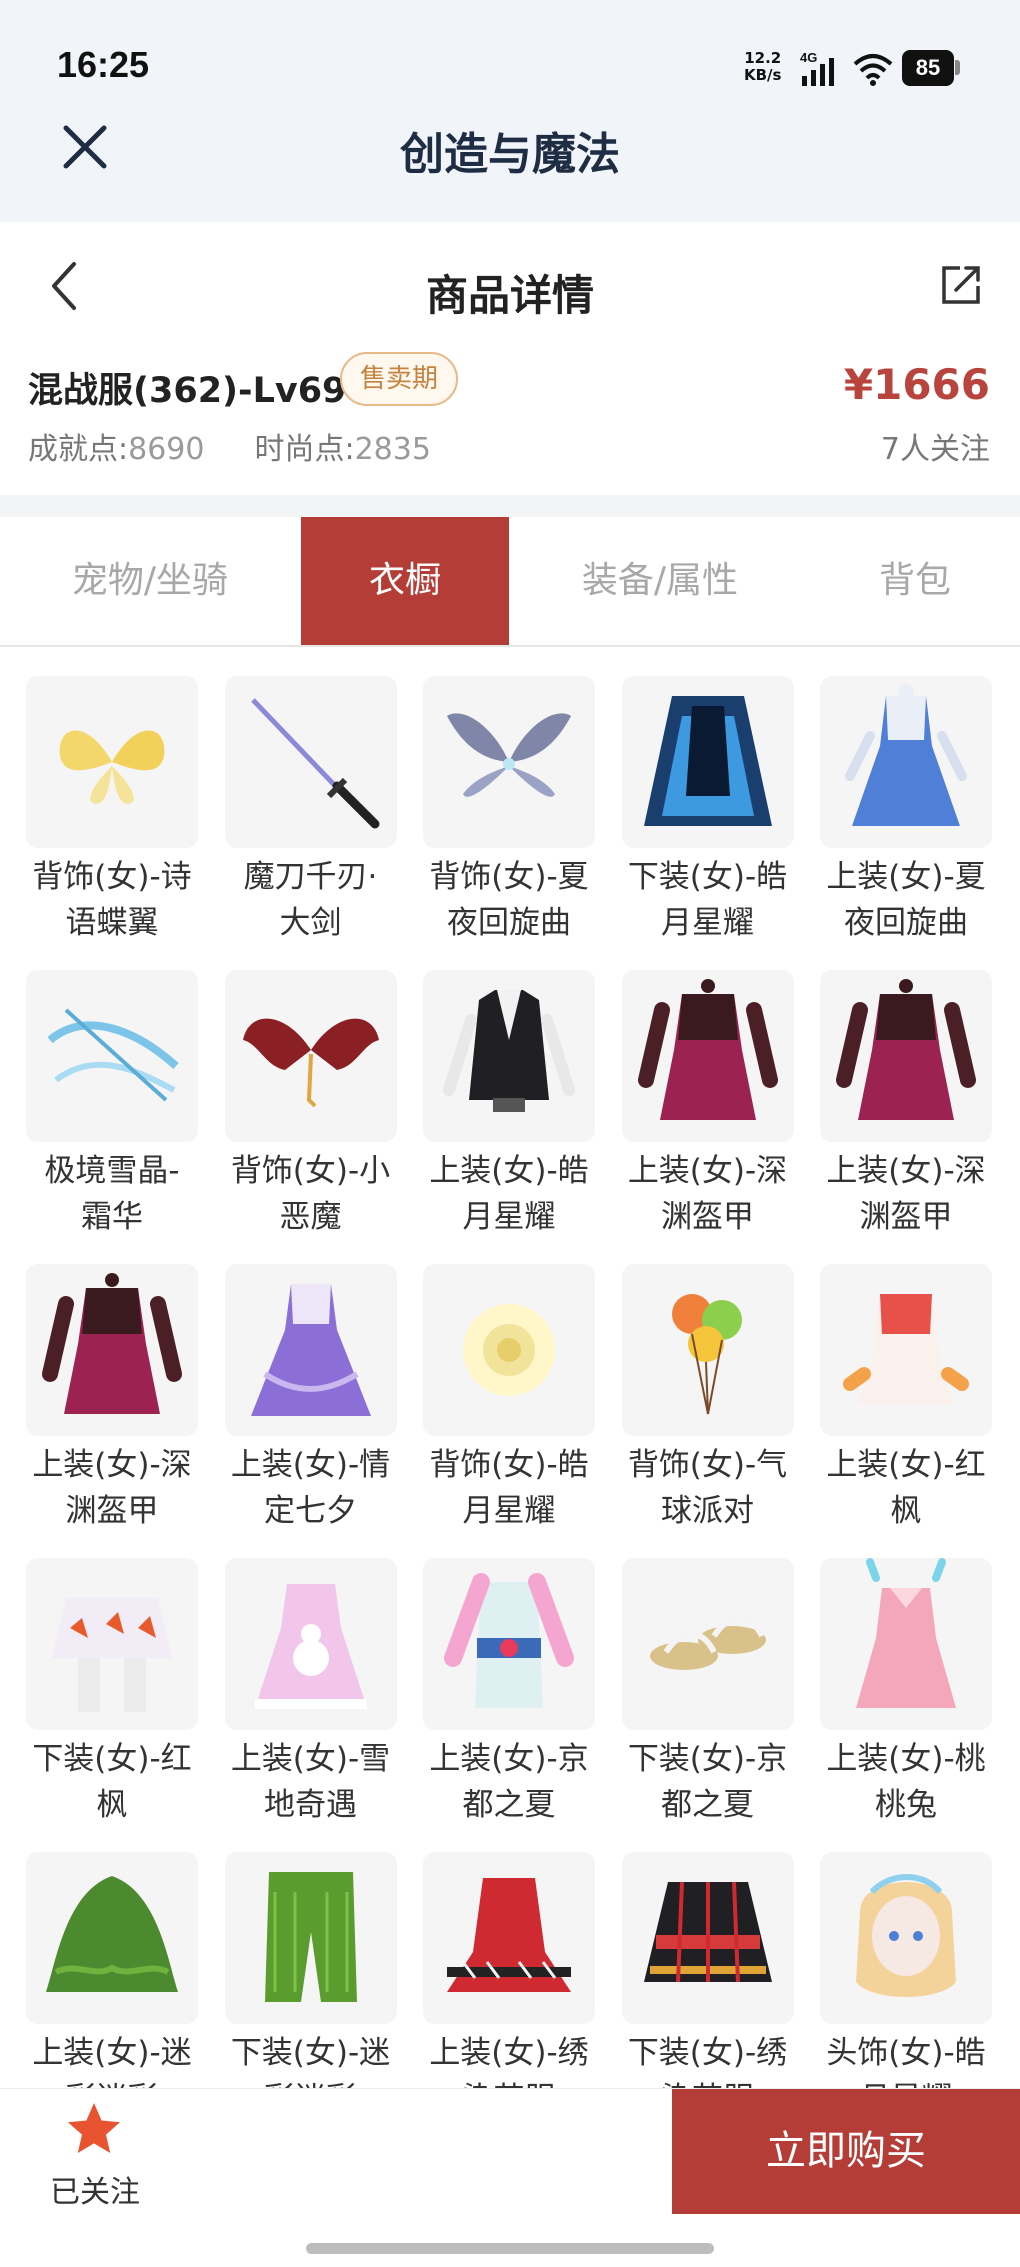  I want to click on wardrobe-item-label-line2: 恶魔, so click(310, 1217).